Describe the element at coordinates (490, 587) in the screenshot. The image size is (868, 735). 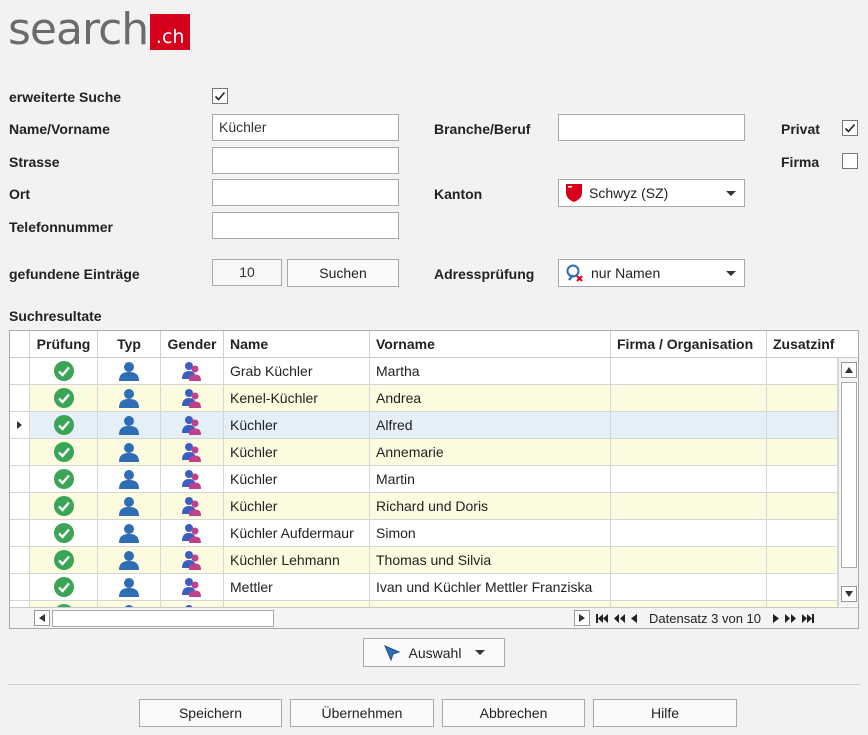
I see `cell-vorname: Ivan und Küchler Mettler Franziska` at that location.